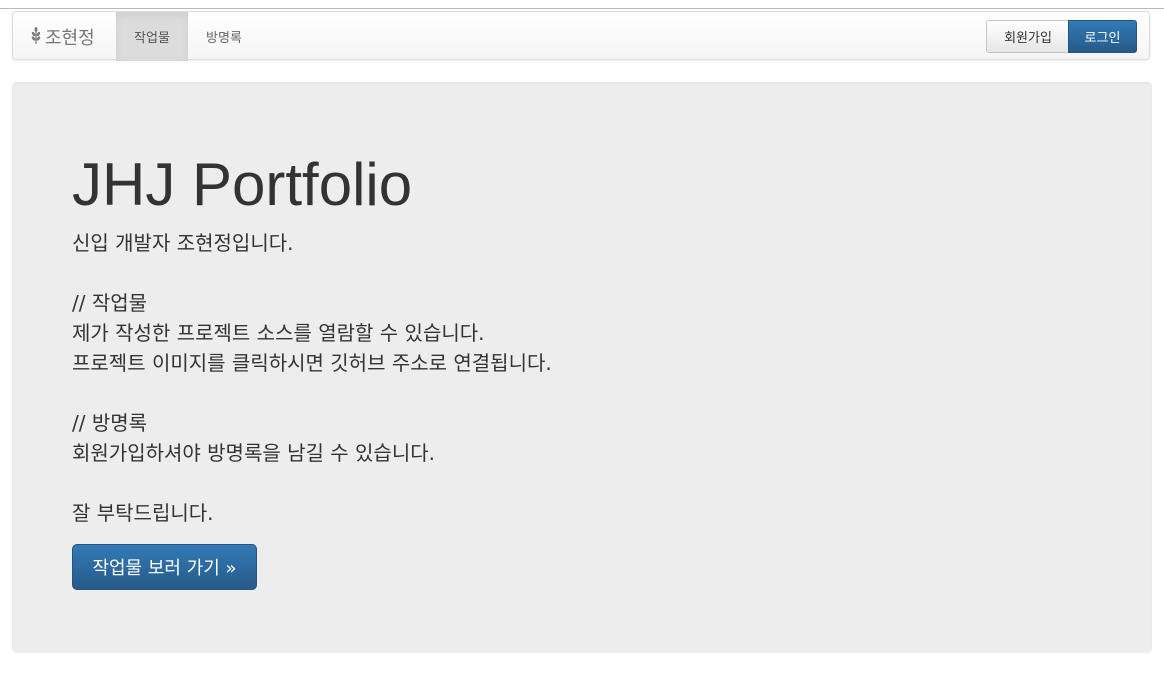 This screenshot has height=677, width=1164. What do you see at coordinates (143, 513) in the screenshot?
I see `closing-text: 잘 부탁드립니다.` at bounding box center [143, 513].